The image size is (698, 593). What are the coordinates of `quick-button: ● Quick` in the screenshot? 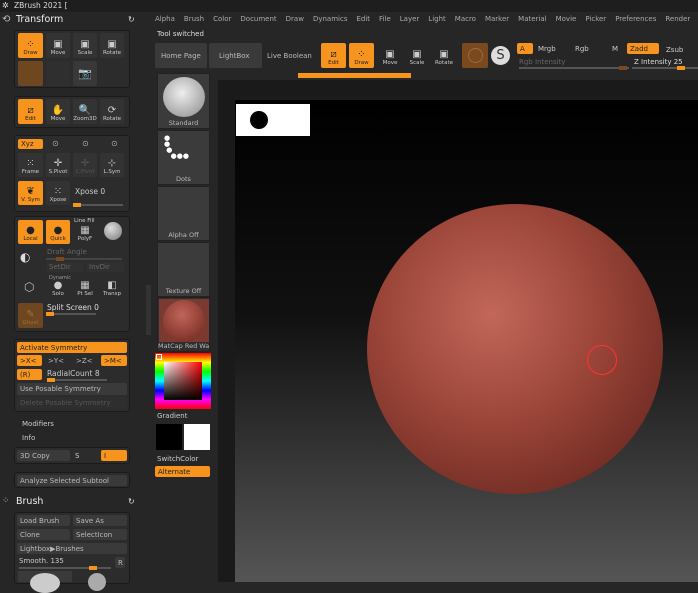 It's located at (58, 232).